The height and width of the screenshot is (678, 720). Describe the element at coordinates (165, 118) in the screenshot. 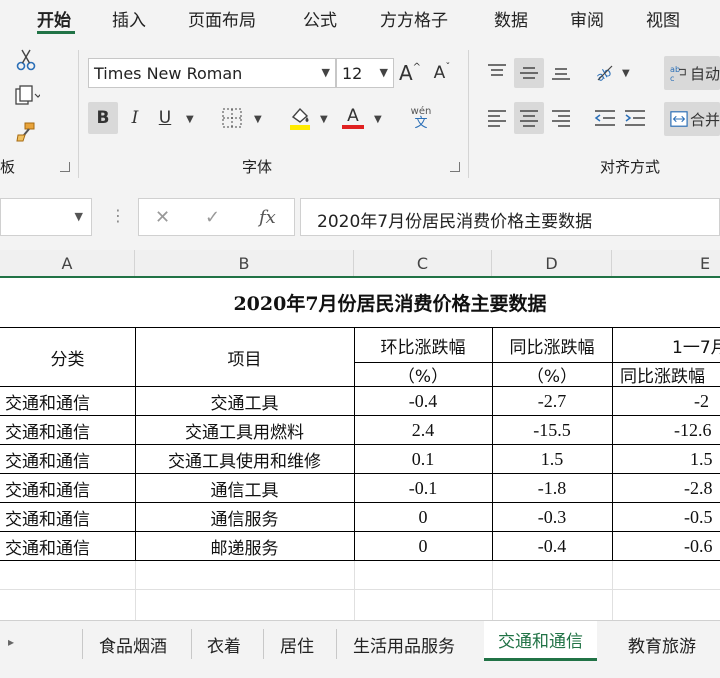

I see `underline-button: U` at that location.